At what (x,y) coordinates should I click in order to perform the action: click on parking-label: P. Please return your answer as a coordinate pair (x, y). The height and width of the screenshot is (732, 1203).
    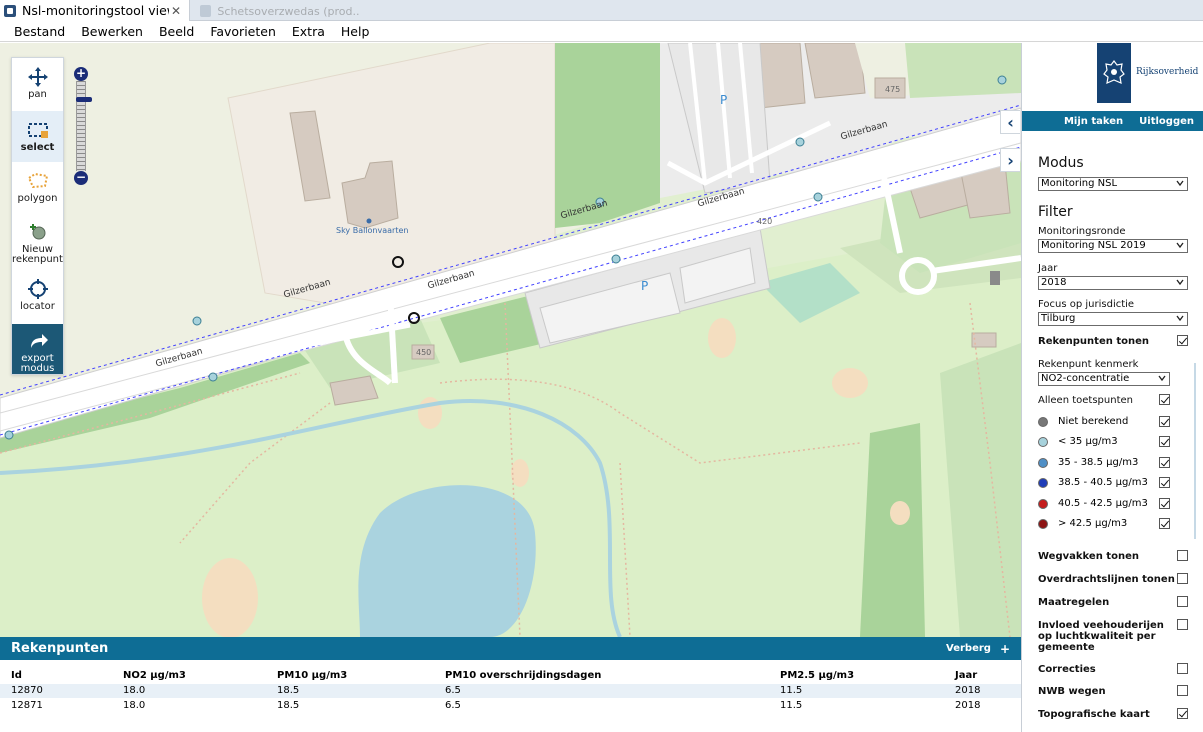
    Looking at the image, I should click on (724, 100).